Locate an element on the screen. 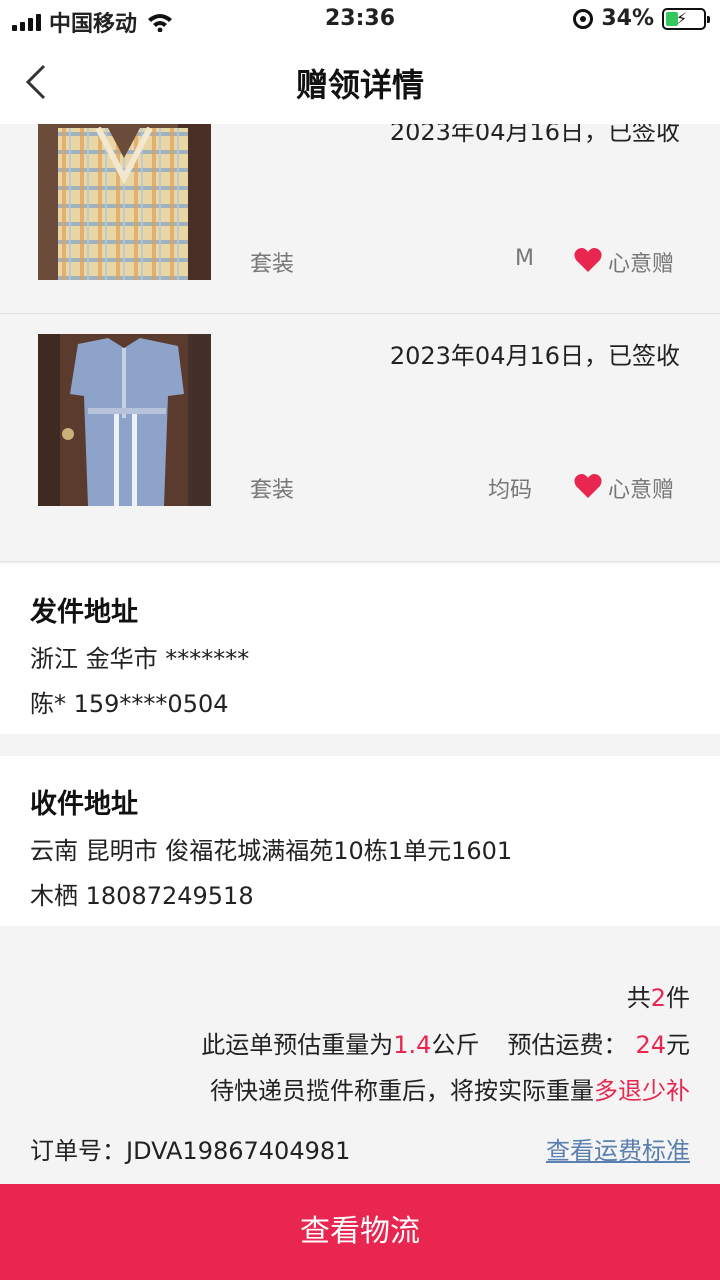  receiver-contact: 木栖 18087249518 is located at coordinates (142, 896).